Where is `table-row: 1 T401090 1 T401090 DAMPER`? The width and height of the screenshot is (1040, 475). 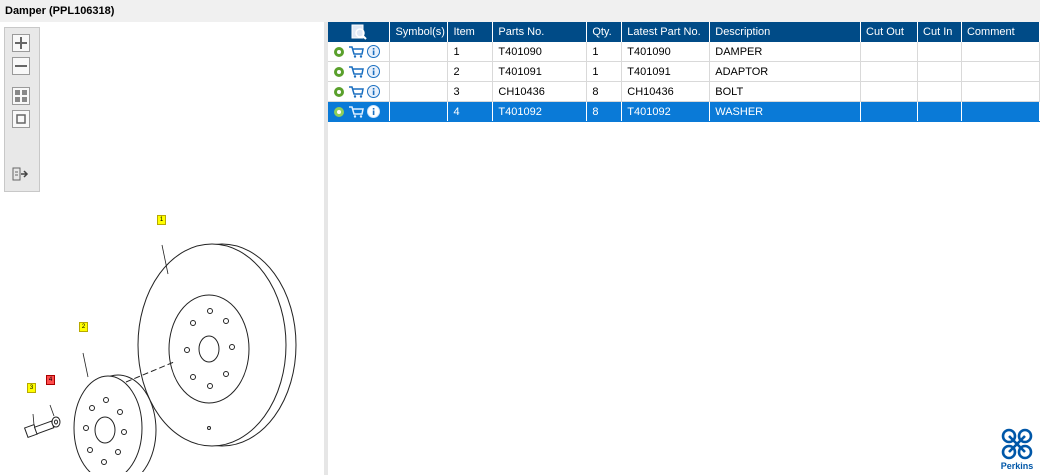
table-row: 1 T401090 1 T401090 DAMPER is located at coordinates (684, 52).